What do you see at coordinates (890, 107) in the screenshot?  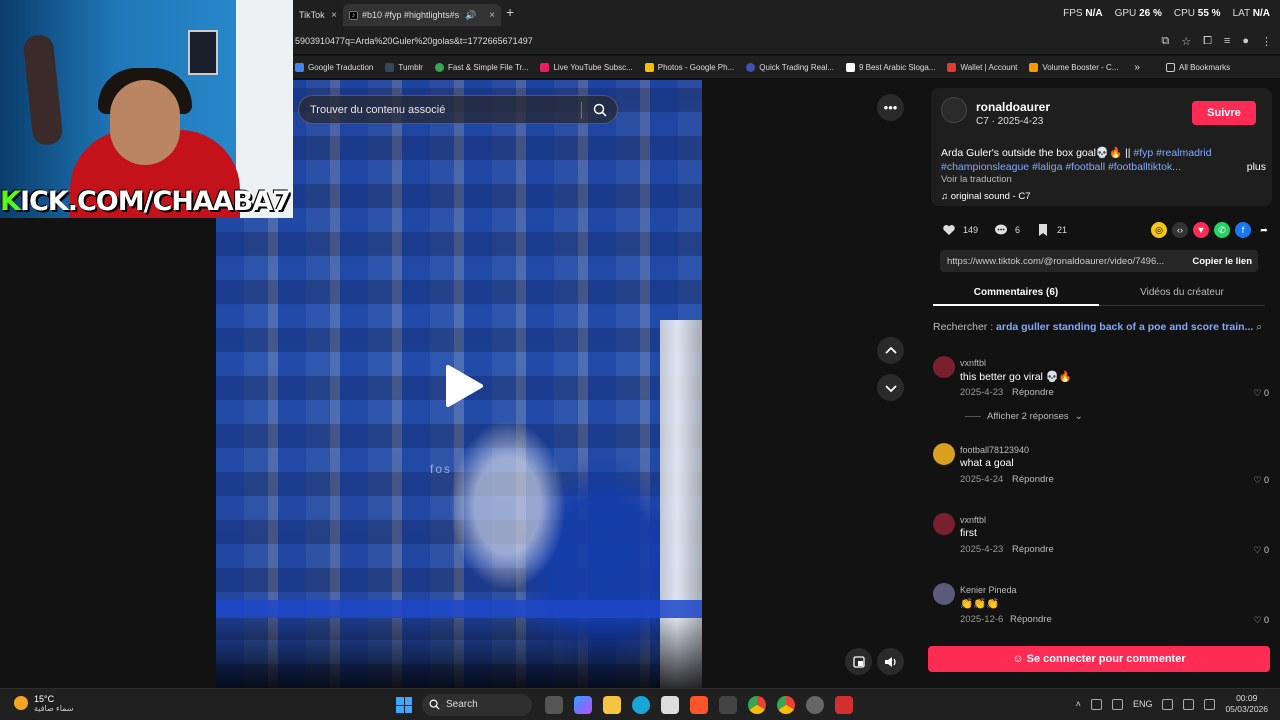 I see `more-options-icon: •••` at bounding box center [890, 107].